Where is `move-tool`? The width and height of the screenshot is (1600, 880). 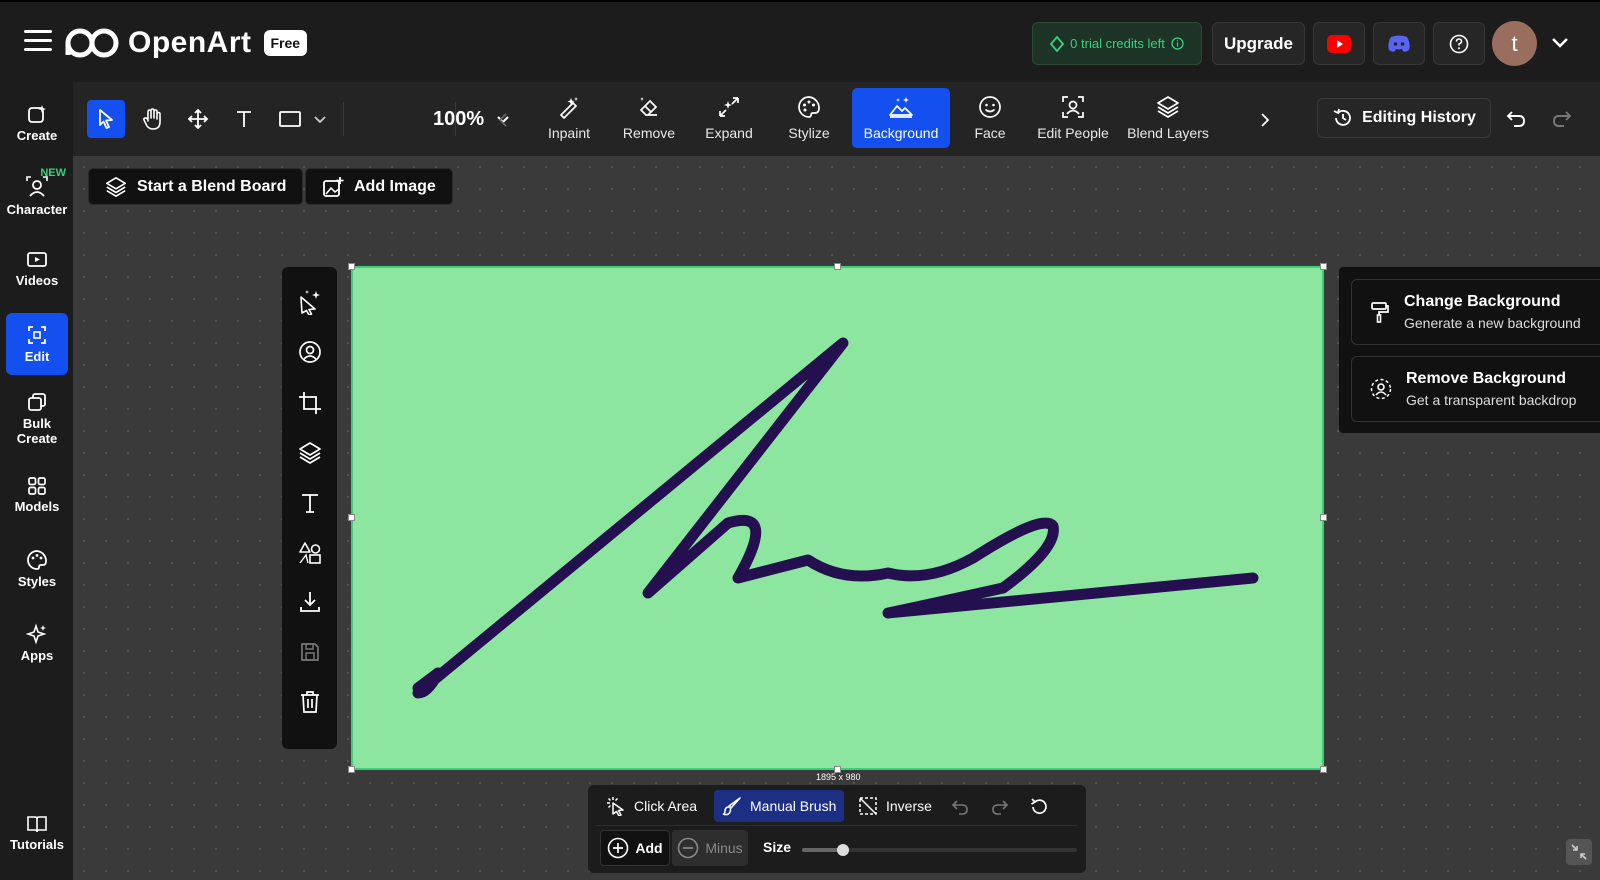 move-tool is located at coordinates (198, 119).